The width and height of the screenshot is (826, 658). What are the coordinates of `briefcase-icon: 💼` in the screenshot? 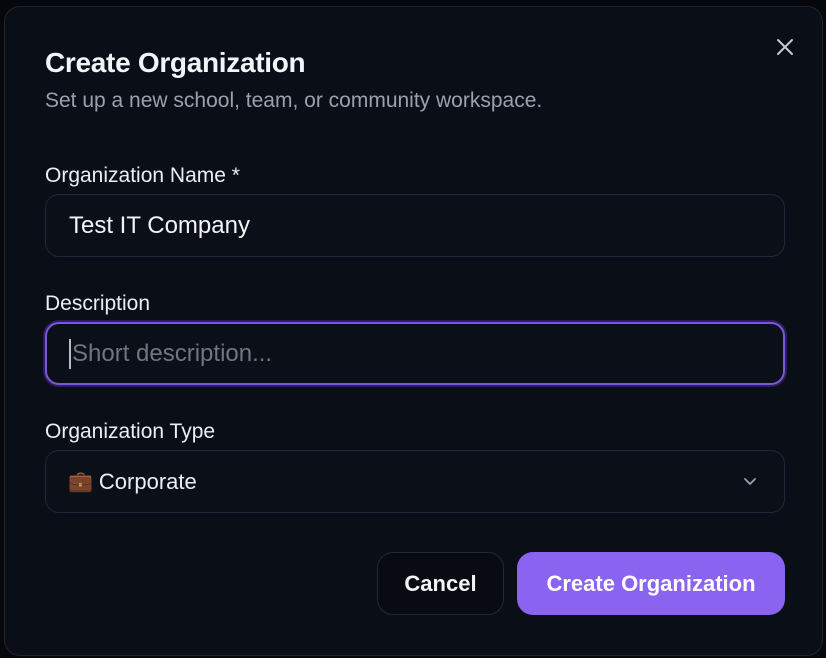 It's located at (80, 482).